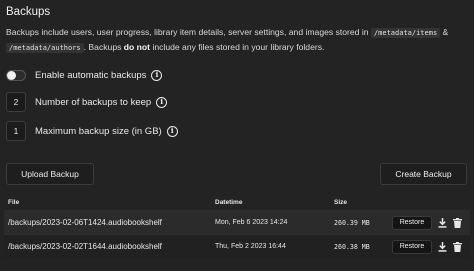  Describe the element at coordinates (405, 33) in the screenshot. I see `metadata-items-path: /metadata/items` at that location.